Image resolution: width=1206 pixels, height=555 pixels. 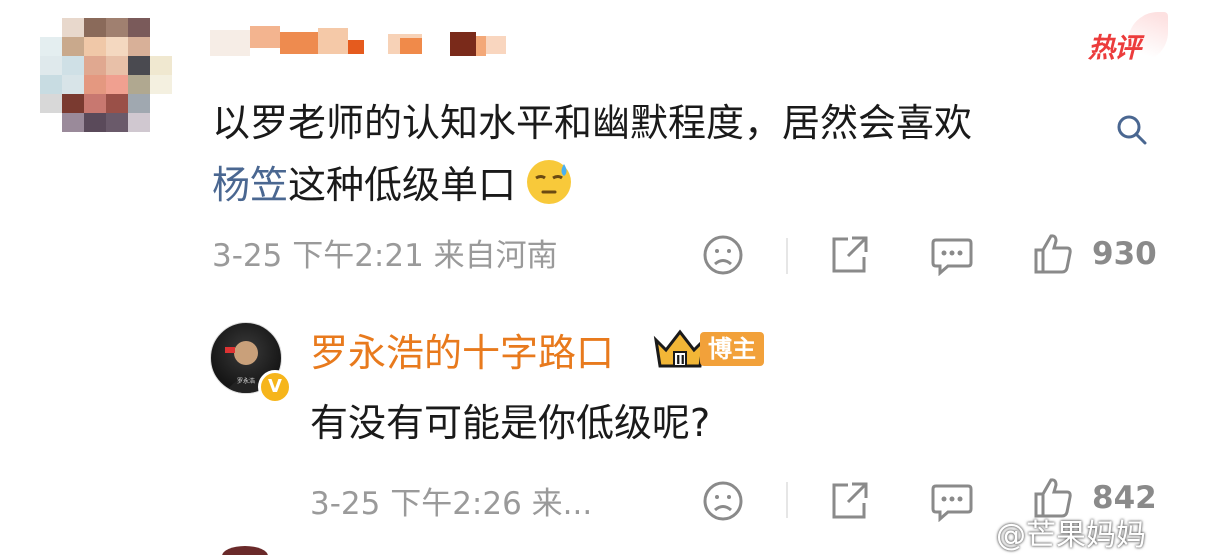 What do you see at coordinates (1053, 254) in the screenshot?
I see `like-icon` at bounding box center [1053, 254].